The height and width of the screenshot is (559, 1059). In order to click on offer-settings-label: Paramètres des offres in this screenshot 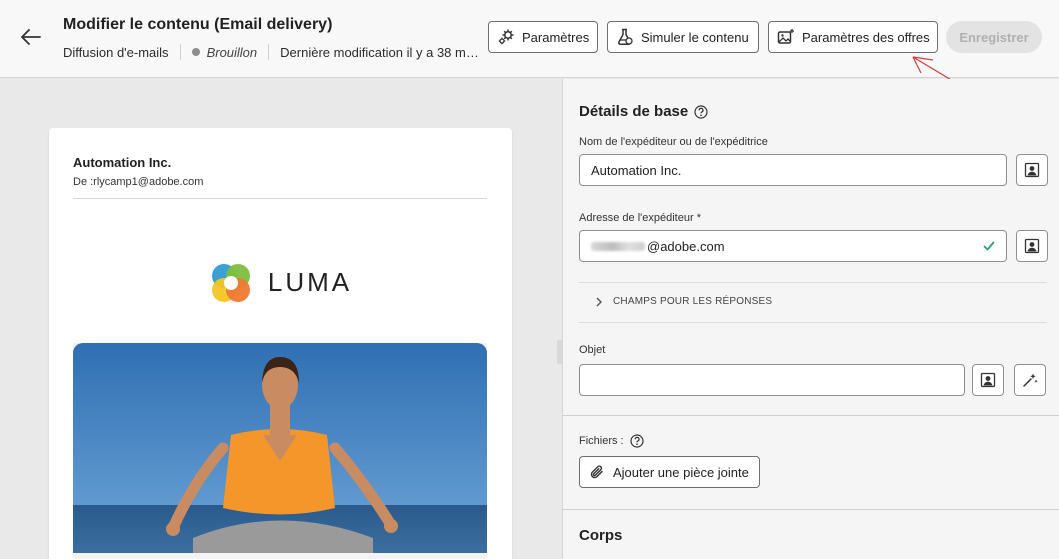, I will do `click(866, 37)`.